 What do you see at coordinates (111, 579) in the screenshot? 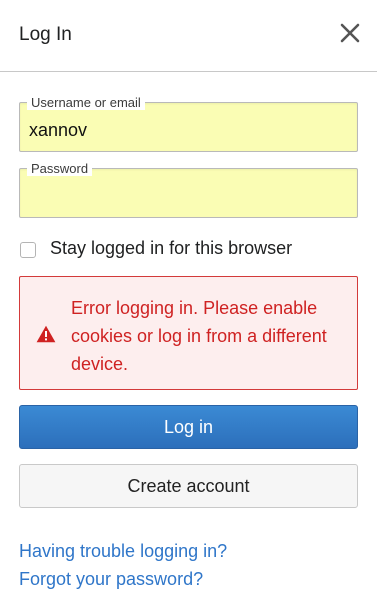
I see `forgot-password-link: Forgot your password?` at bounding box center [111, 579].